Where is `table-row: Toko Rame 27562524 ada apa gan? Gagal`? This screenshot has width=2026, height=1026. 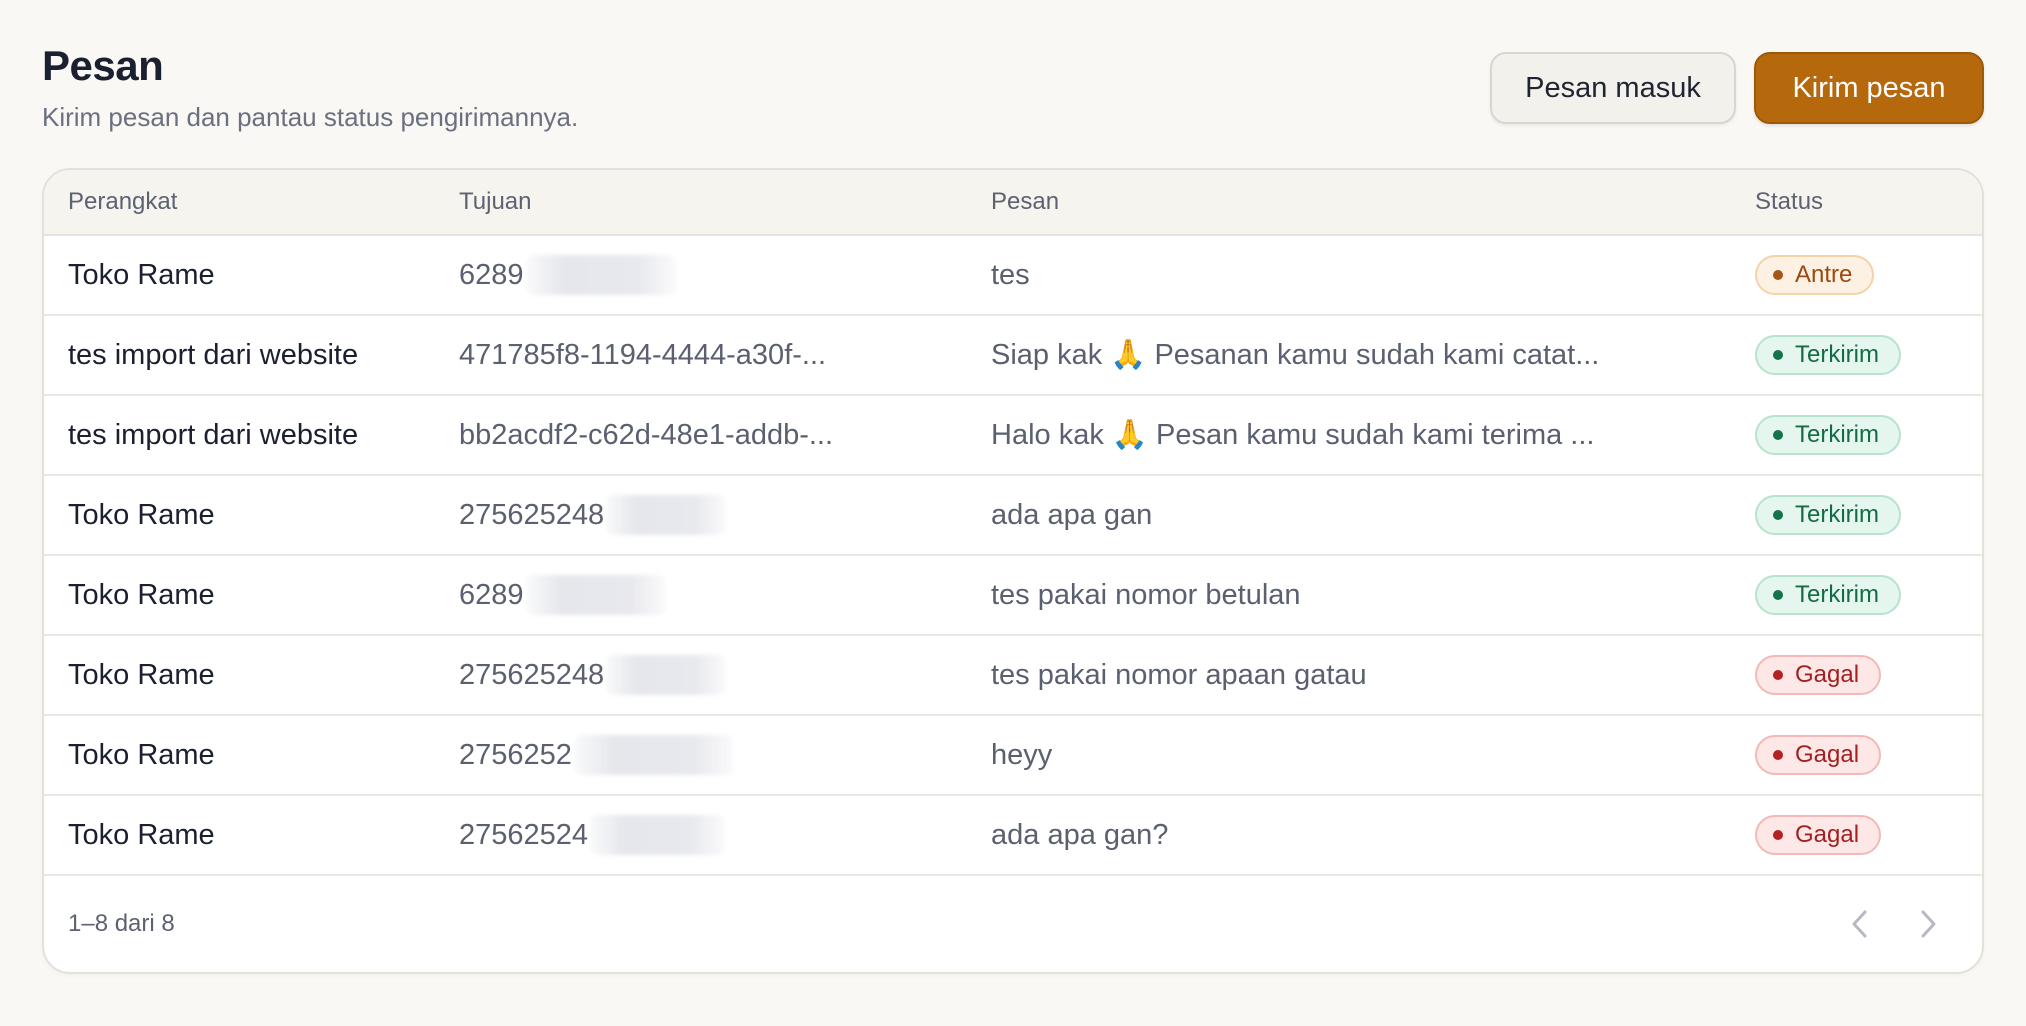 table-row: Toko Rame 27562524 ada apa gan? Gagal is located at coordinates (1013, 836).